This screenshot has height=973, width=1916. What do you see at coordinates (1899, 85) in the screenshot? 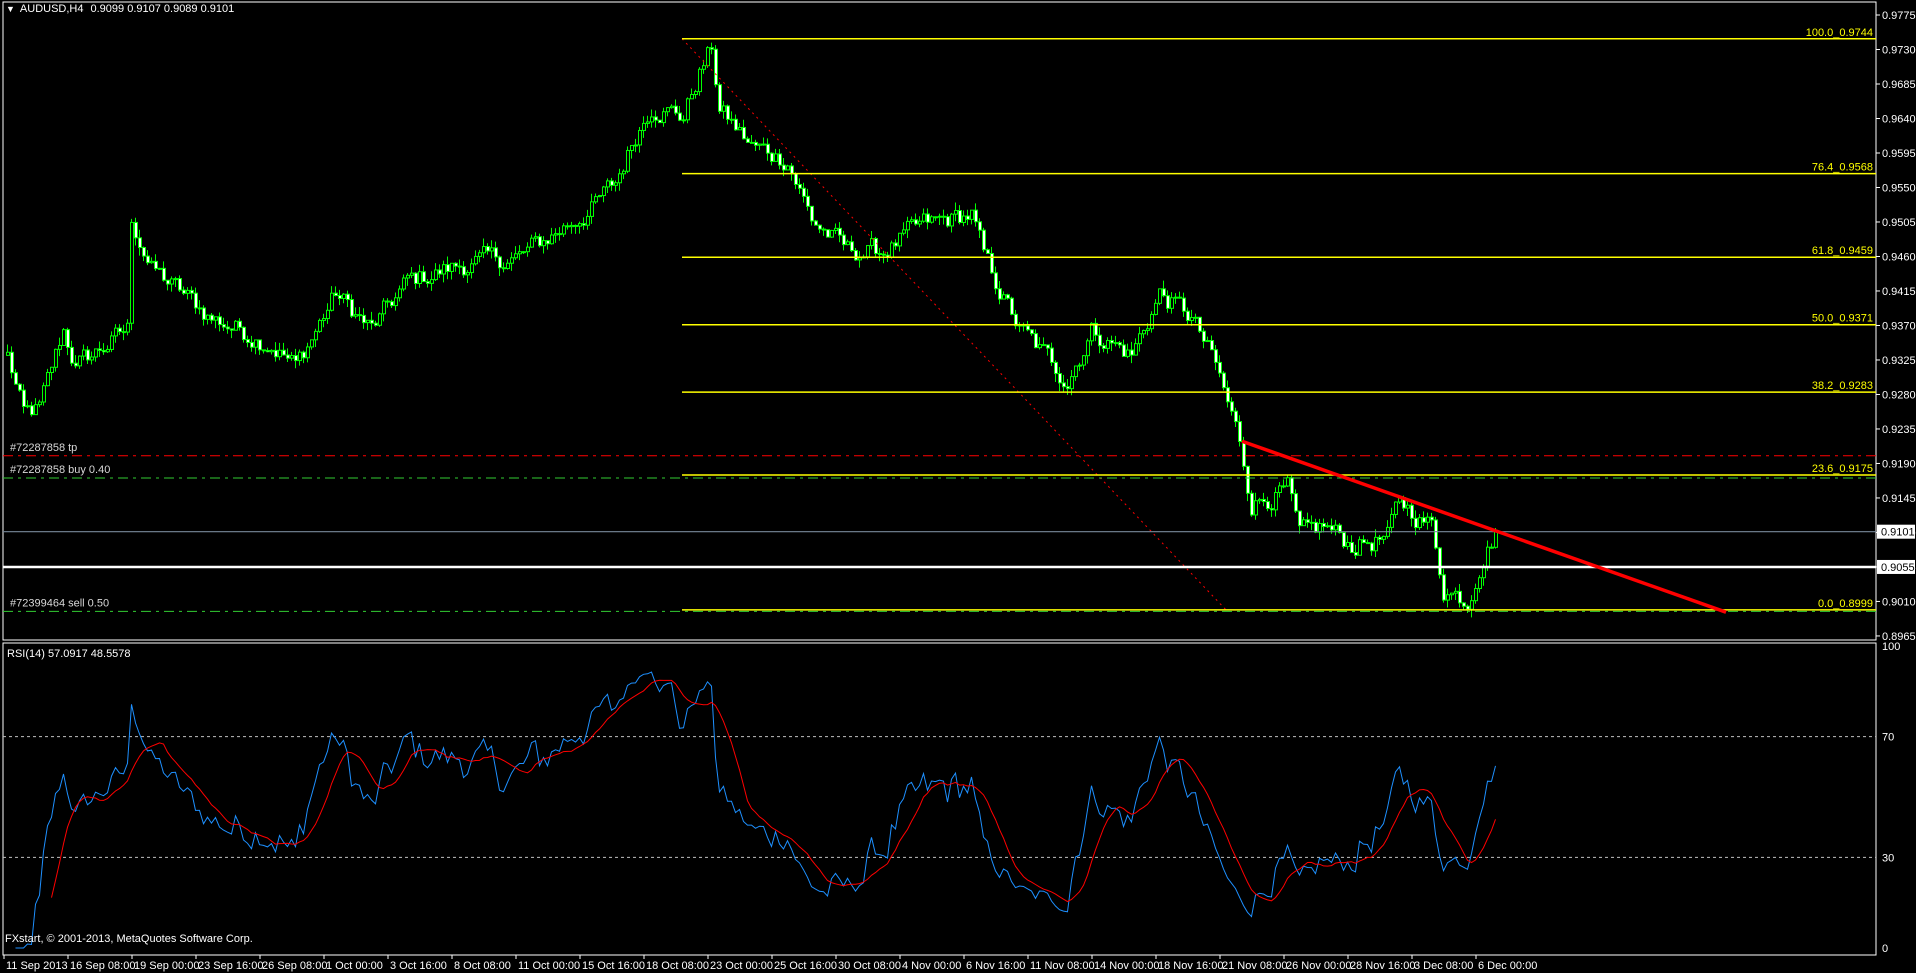
I see `price-axis-label: 0.9685` at bounding box center [1899, 85].